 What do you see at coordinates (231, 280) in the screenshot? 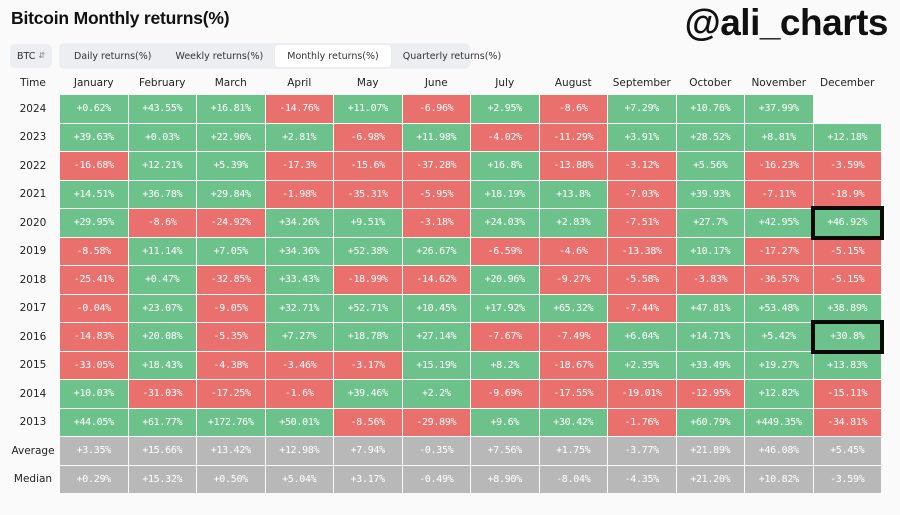
I see `return-cell: -32.85%` at bounding box center [231, 280].